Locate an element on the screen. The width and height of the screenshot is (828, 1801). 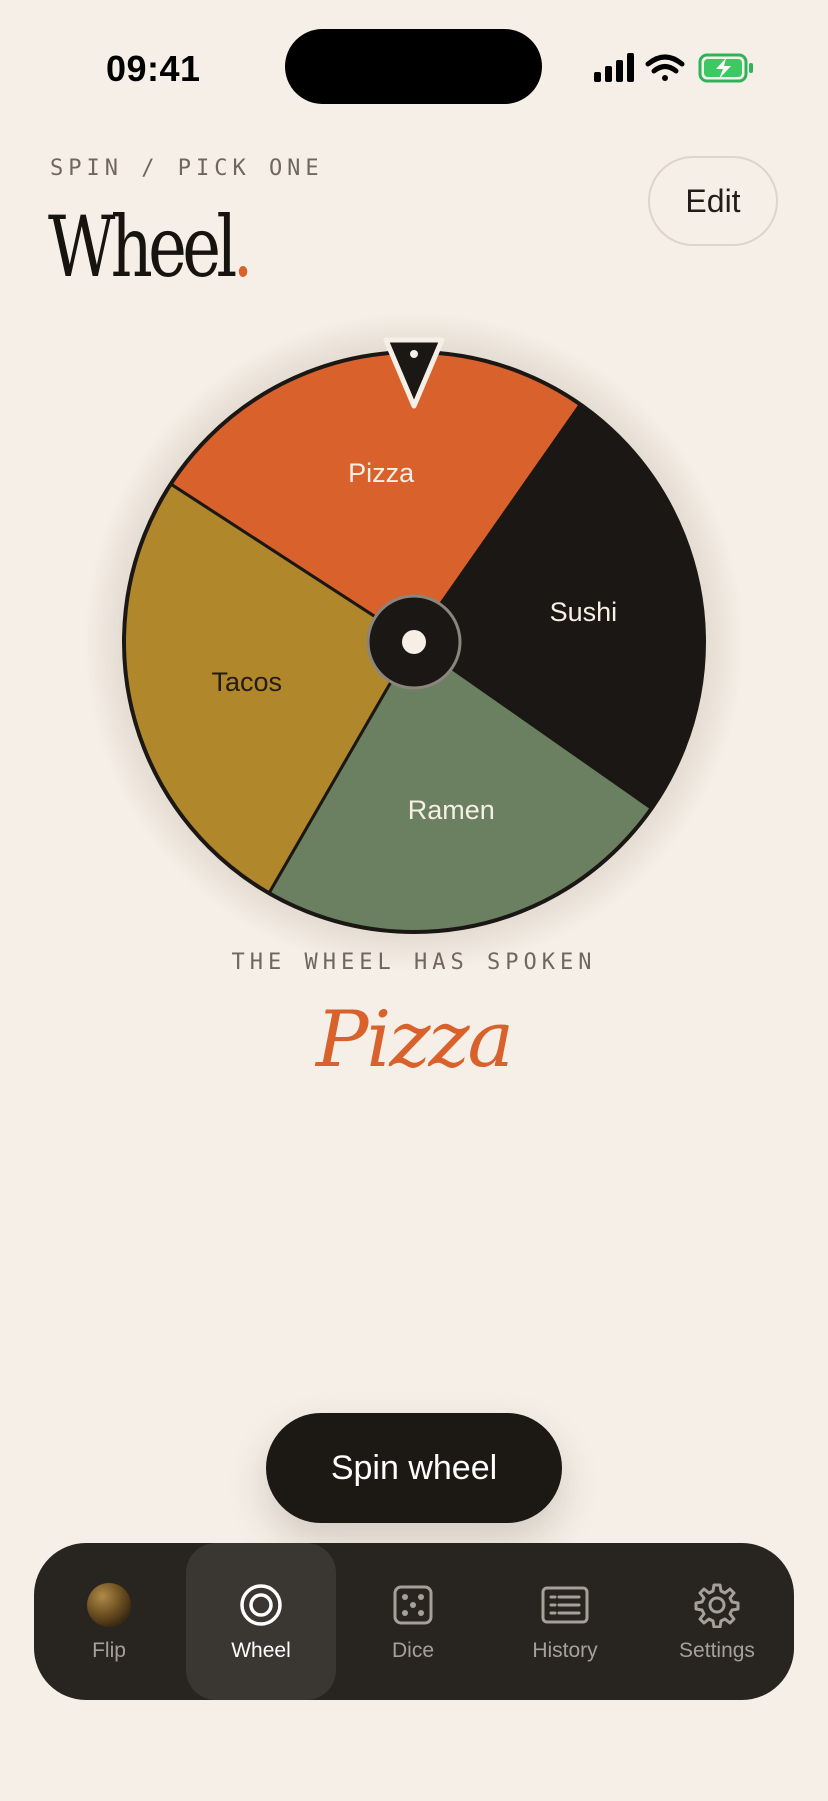
history-list-icon is located at coordinates (565, 1605).